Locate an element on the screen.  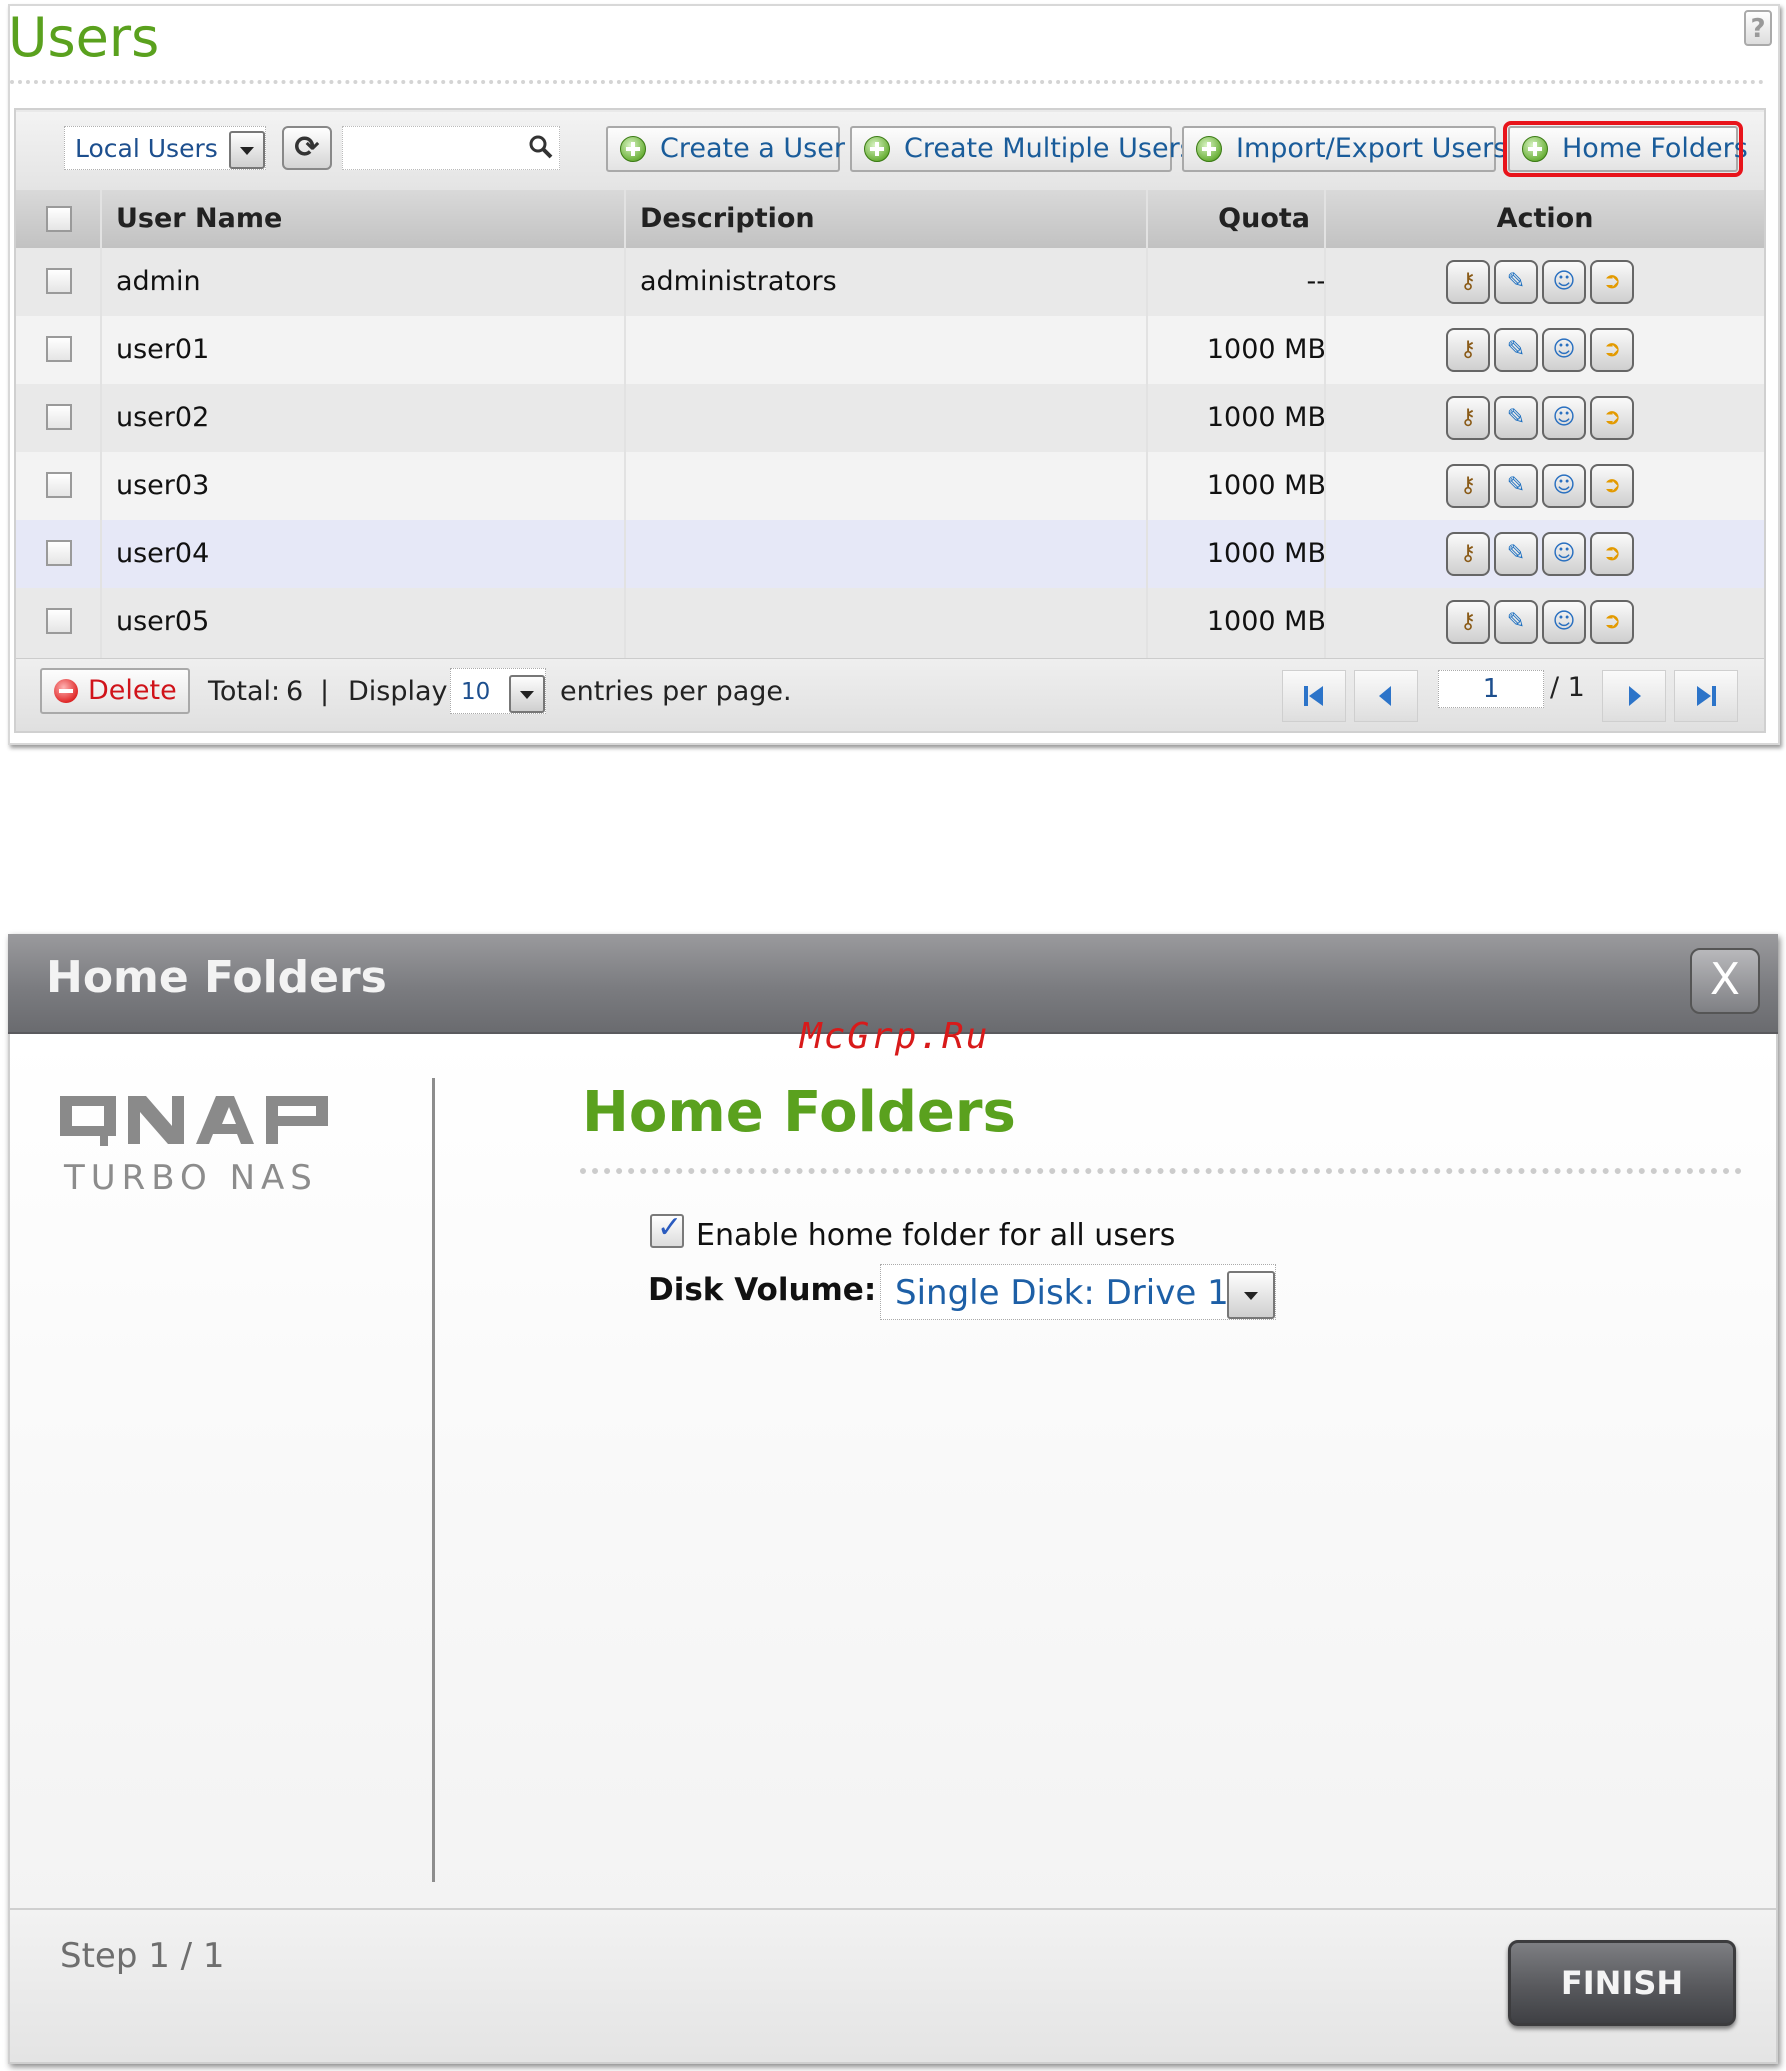
table-row: user01 1000 MB ⚷ ✎ ☺ ➲ is located at coordinates (890, 350).